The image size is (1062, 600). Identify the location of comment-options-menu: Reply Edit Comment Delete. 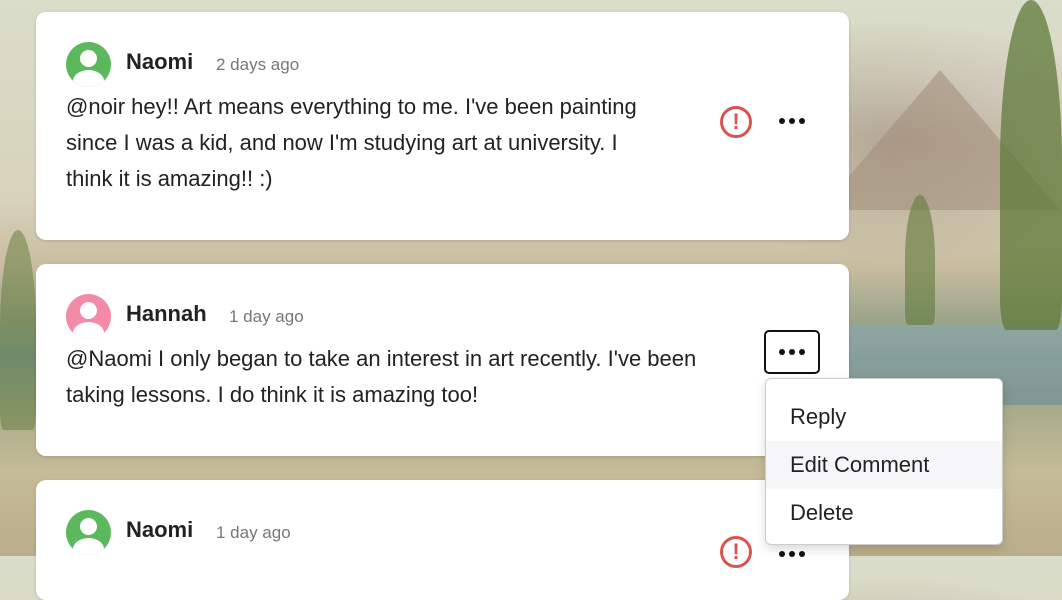
(884, 461).